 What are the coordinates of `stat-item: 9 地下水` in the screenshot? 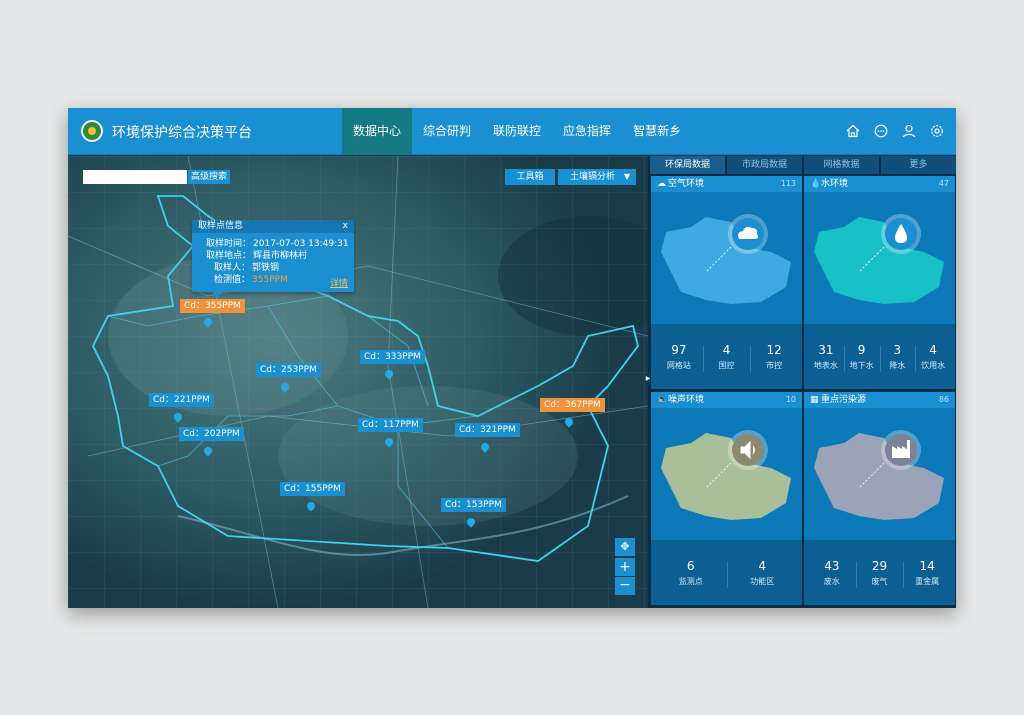 It's located at (861, 357).